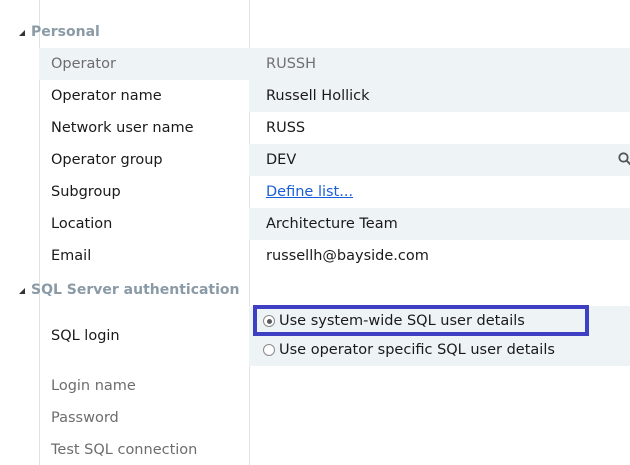 The image size is (630, 465). I want to click on personal-section-title: Personal, so click(65, 32).